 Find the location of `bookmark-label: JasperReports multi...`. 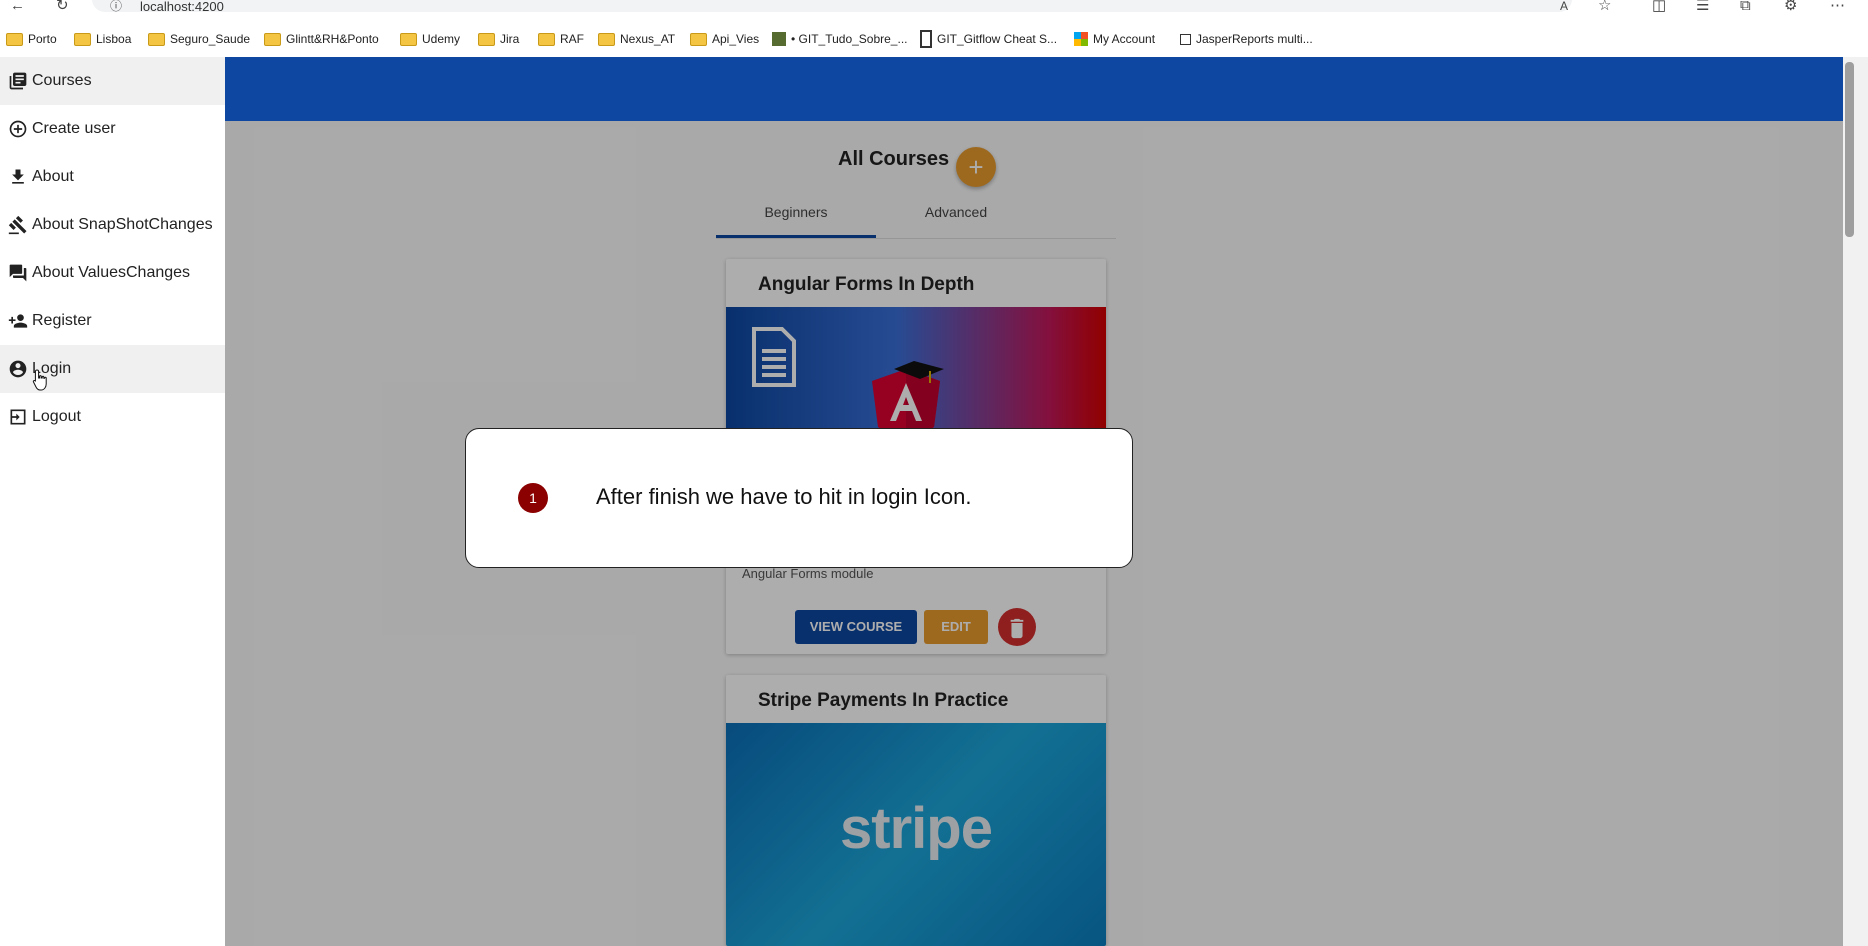

bookmark-label: JasperReports multi... is located at coordinates (1254, 39).